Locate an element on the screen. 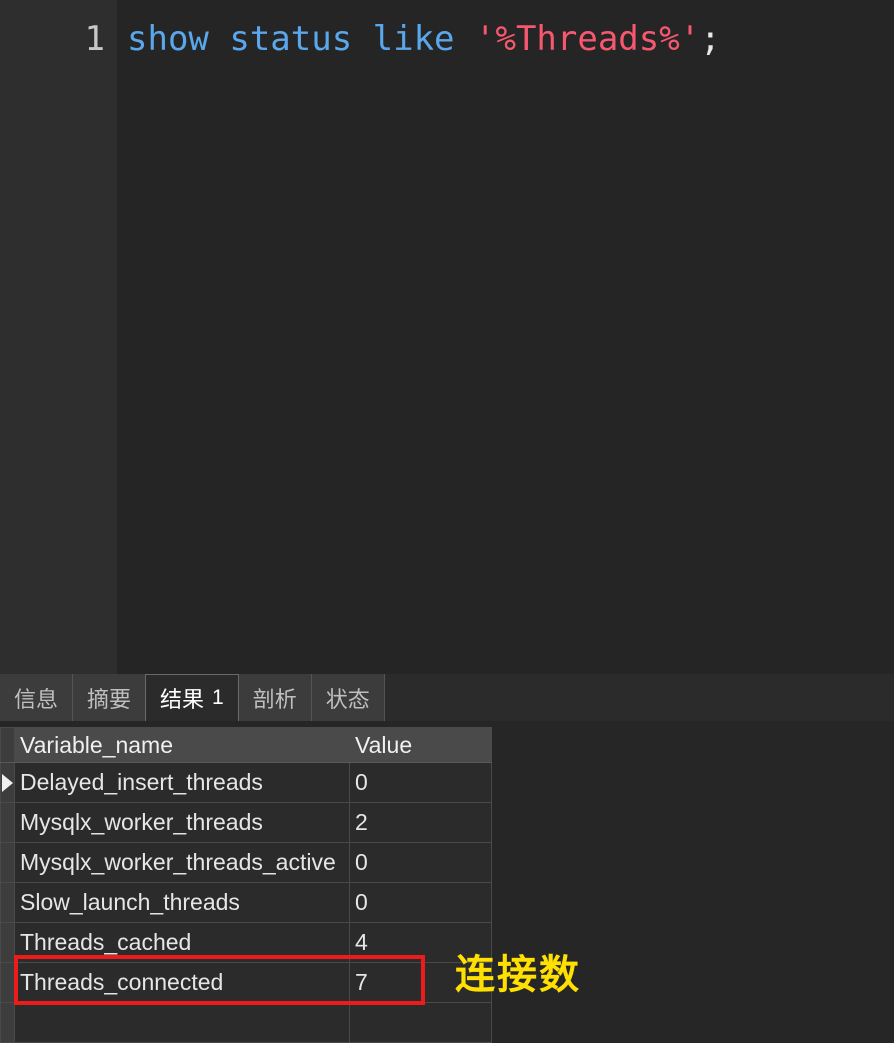  tab-status-label: 状态 is located at coordinates (347, 699).